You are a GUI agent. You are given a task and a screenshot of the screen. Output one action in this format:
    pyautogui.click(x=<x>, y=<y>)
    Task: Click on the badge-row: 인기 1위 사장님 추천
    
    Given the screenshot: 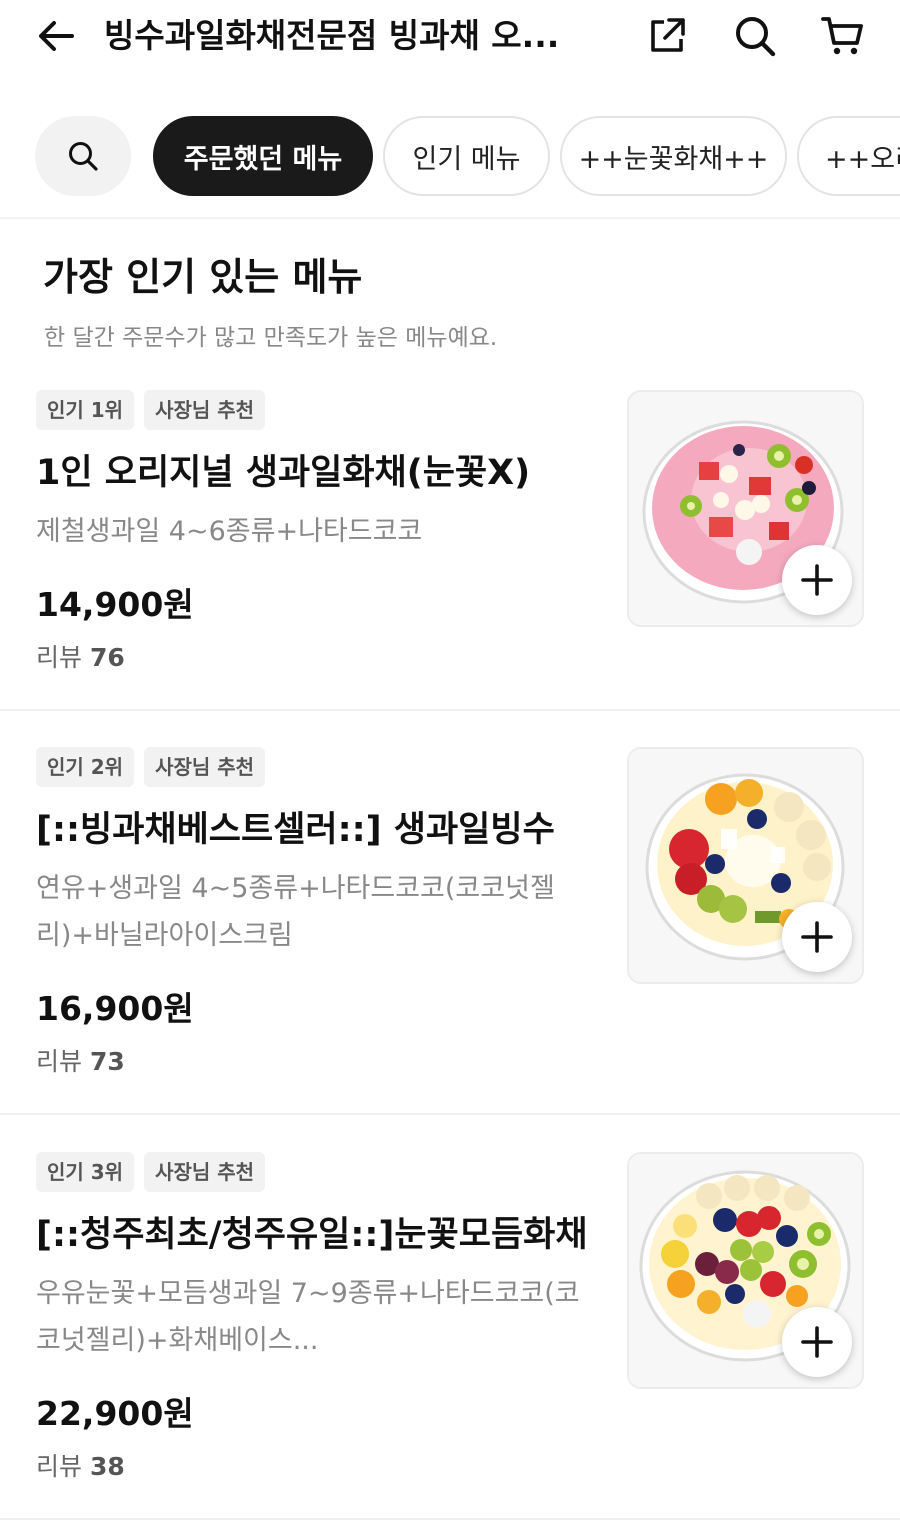 What is the action you would take?
    pyautogui.click(x=151, y=410)
    